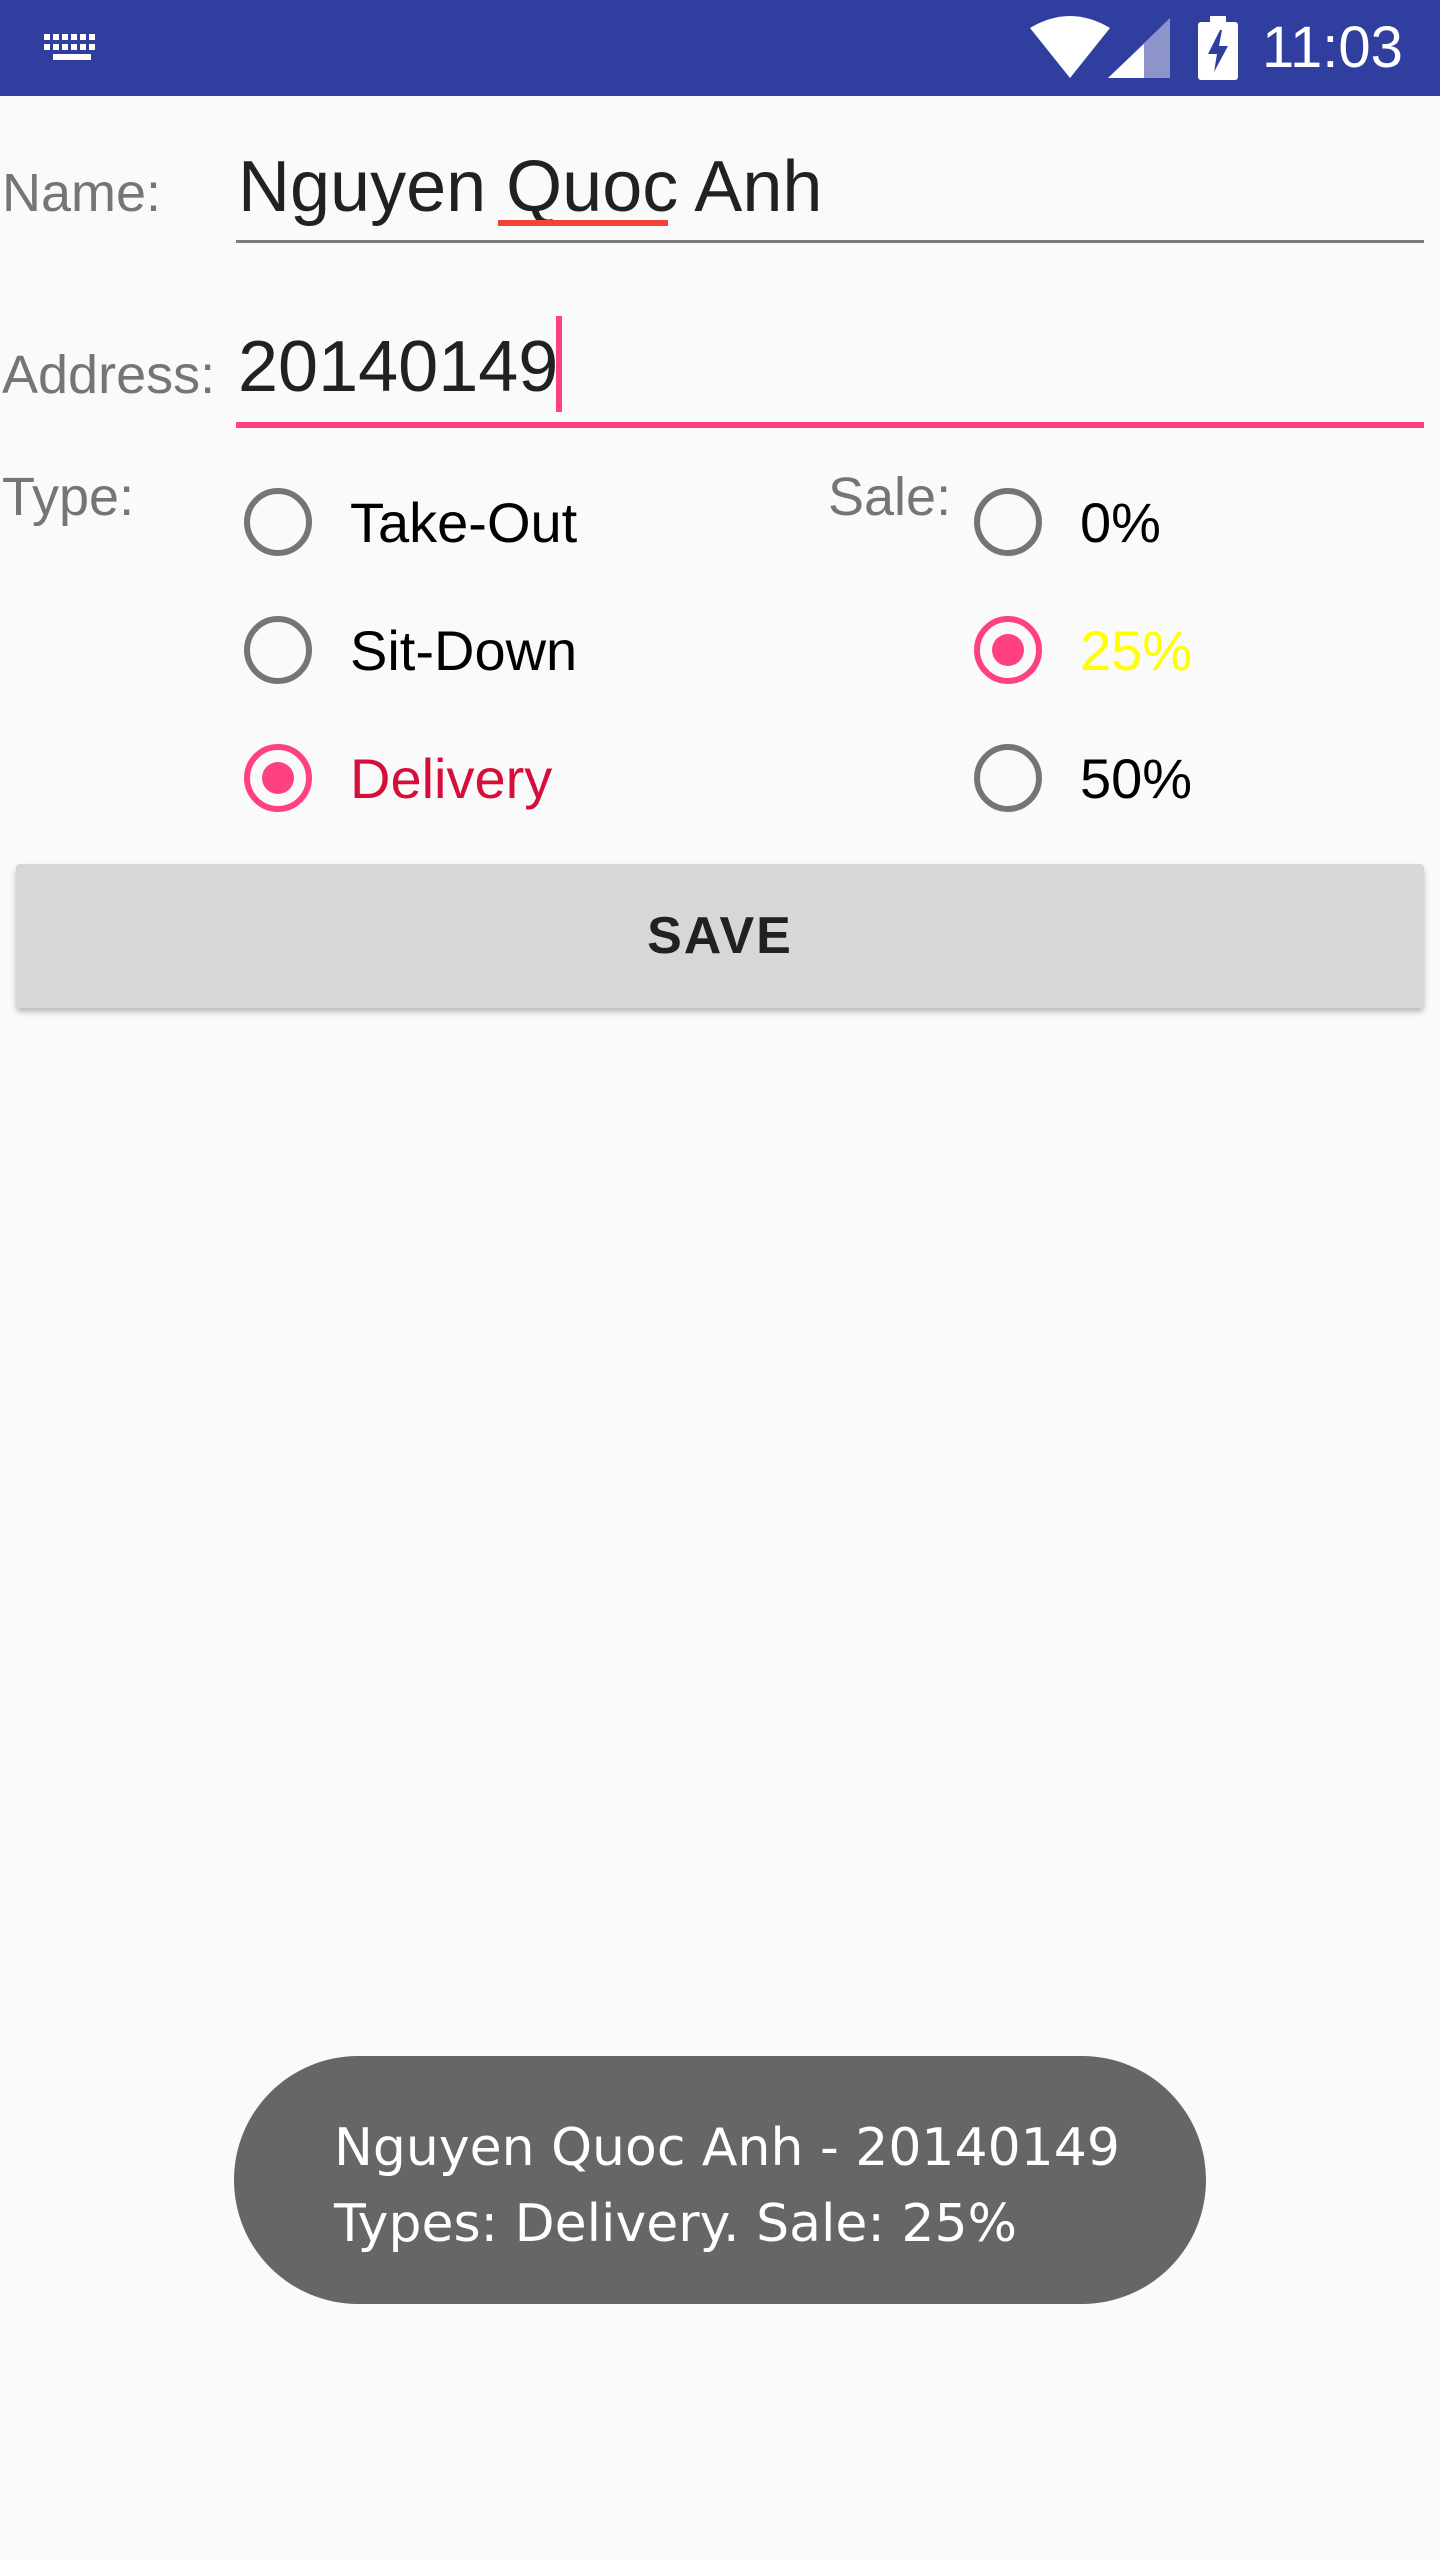 This screenshot has width=1440, height=2560. Describe the element at coordinates (1067, 522) in the screenshot. I see `radio-sale-0: 0%` at that location.